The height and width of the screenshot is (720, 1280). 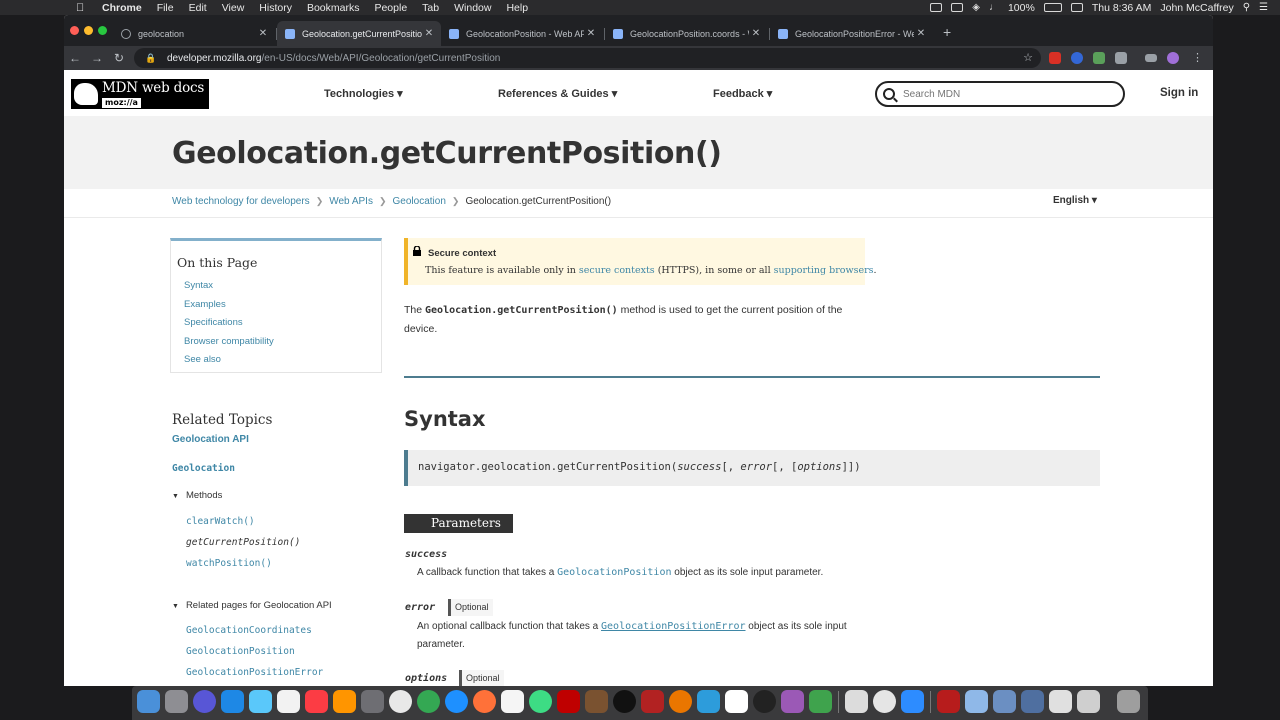 What do you see at coordinates (1196, 8) in the screenshot?
I see `user-name: John McCaffrey` at bounding box center [1196, 8].